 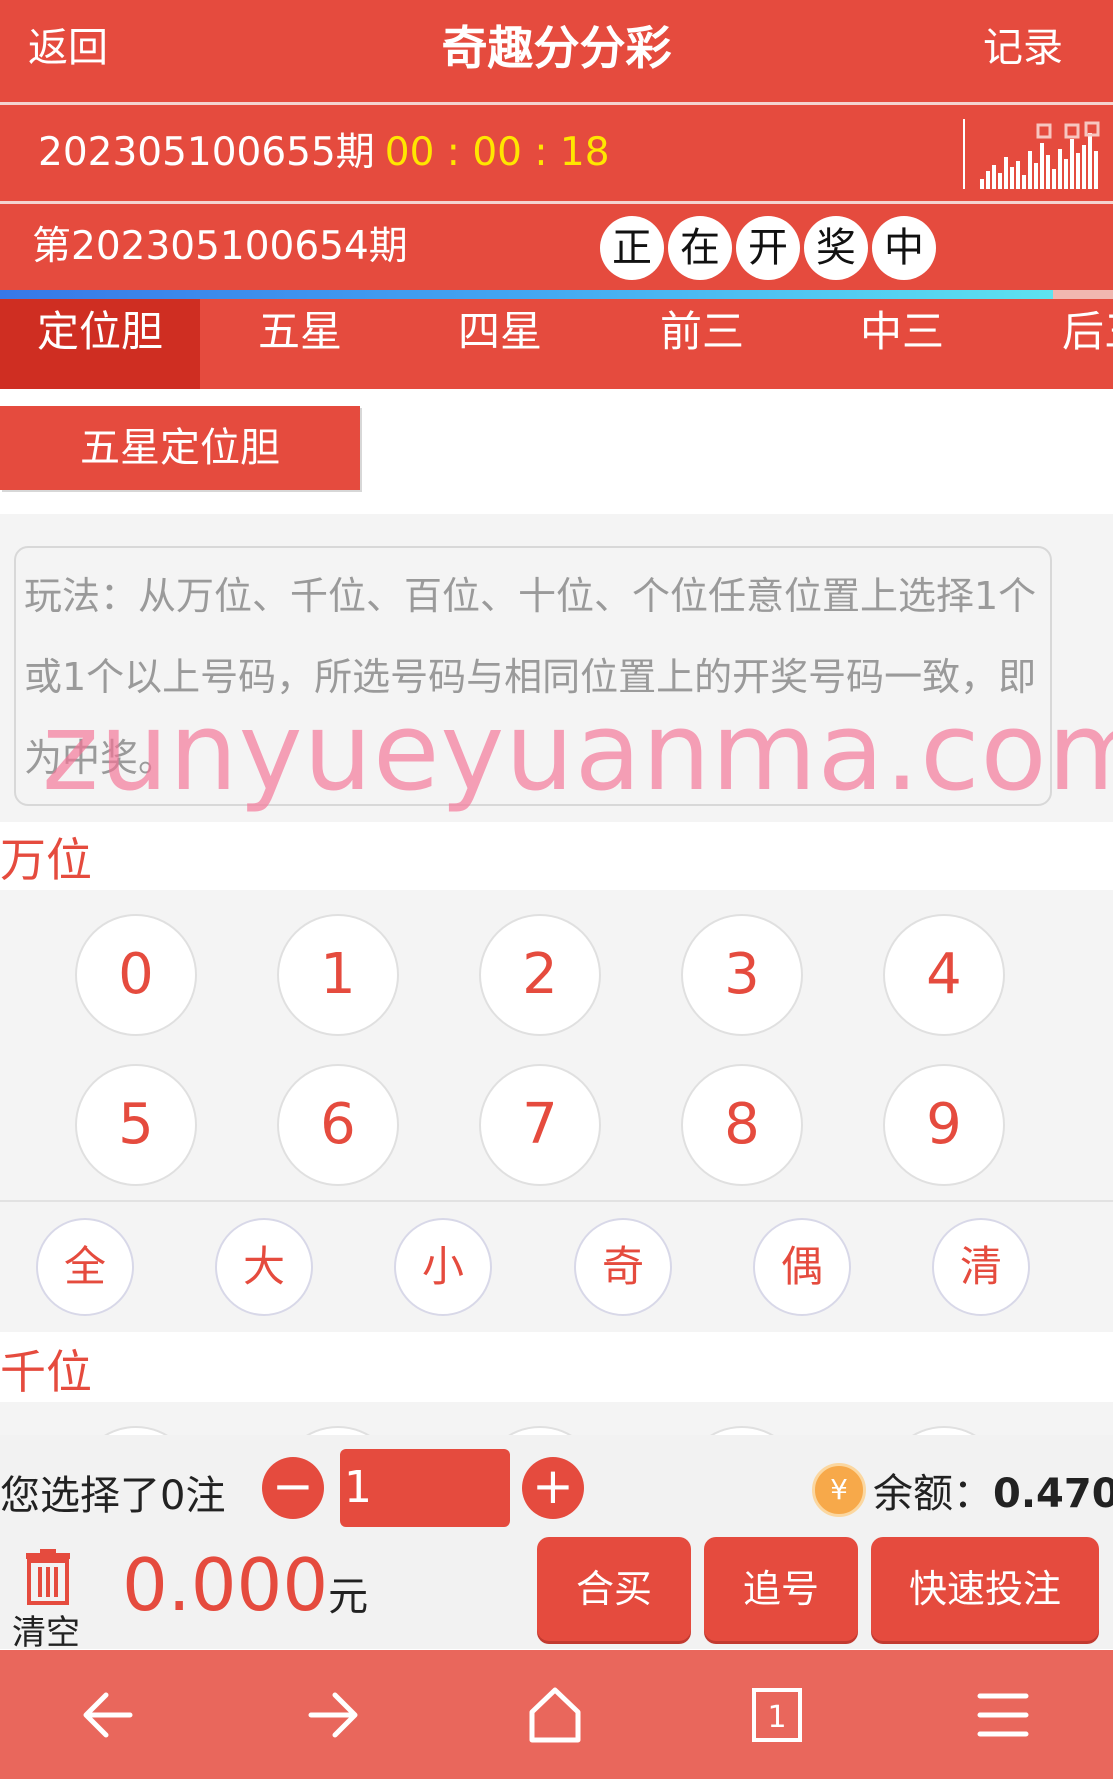 What do you see at coordinates (225, 1585) in the screenshot?
I see `amount-value: 0.000` at bounding box center [225, 1585].